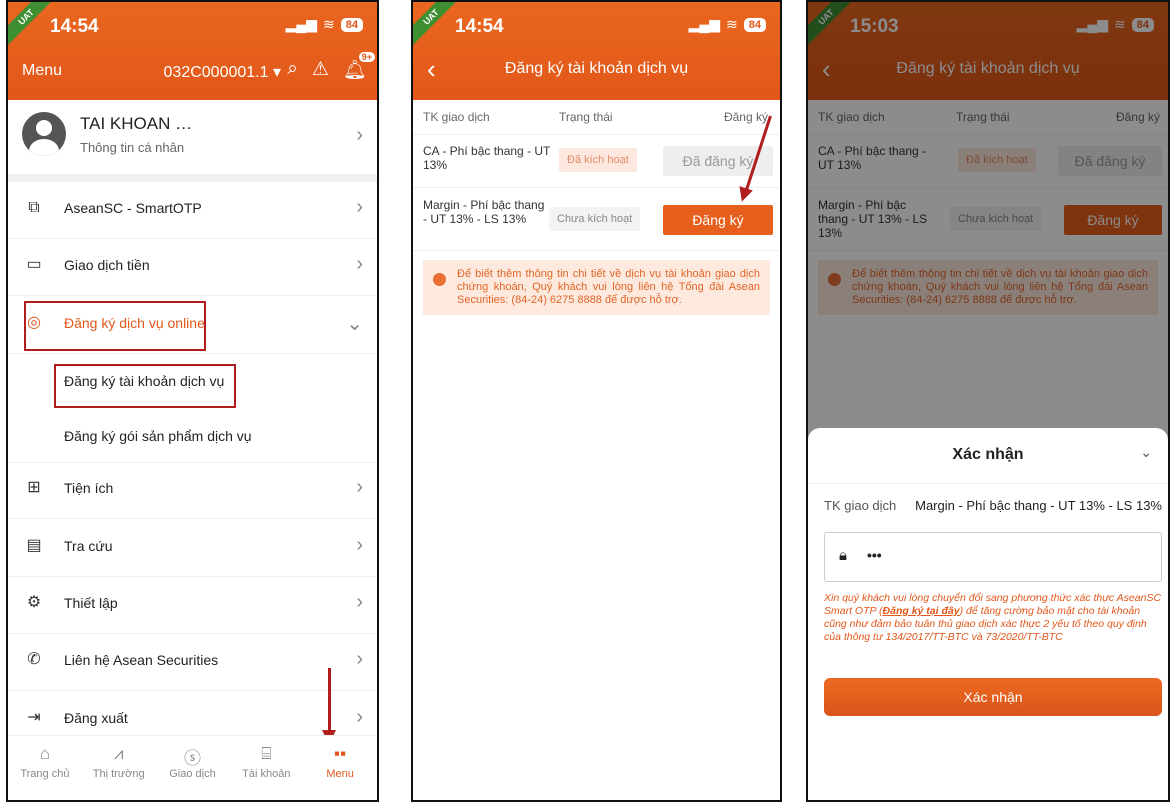  I want to click on search-icon: ⌕, so click(292, 70).